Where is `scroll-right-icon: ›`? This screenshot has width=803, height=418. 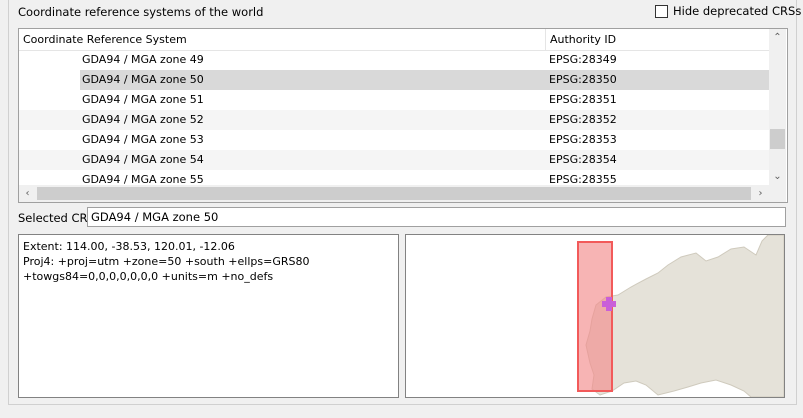
scroll-right-icon: › is located at coordinates (760, 193).